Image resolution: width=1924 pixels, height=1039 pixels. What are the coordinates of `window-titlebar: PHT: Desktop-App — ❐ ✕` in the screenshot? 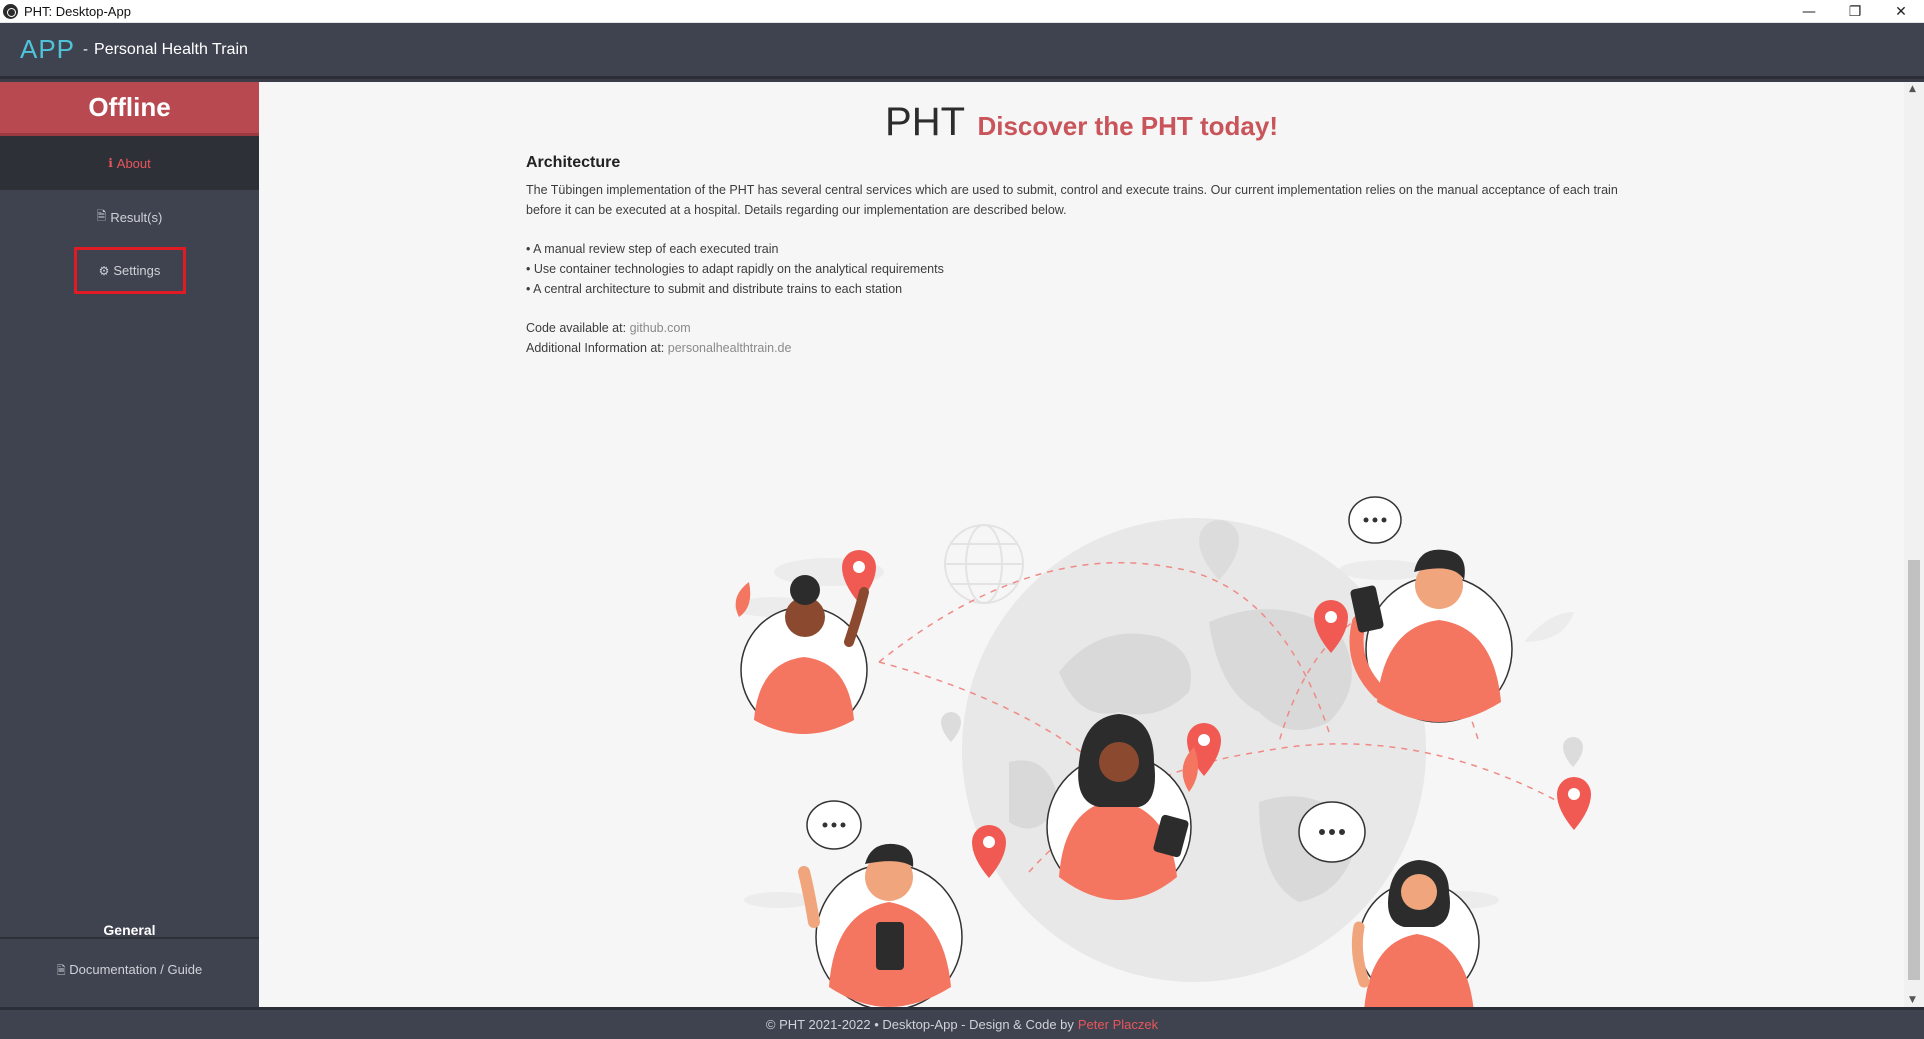 It's located at (962, 11).